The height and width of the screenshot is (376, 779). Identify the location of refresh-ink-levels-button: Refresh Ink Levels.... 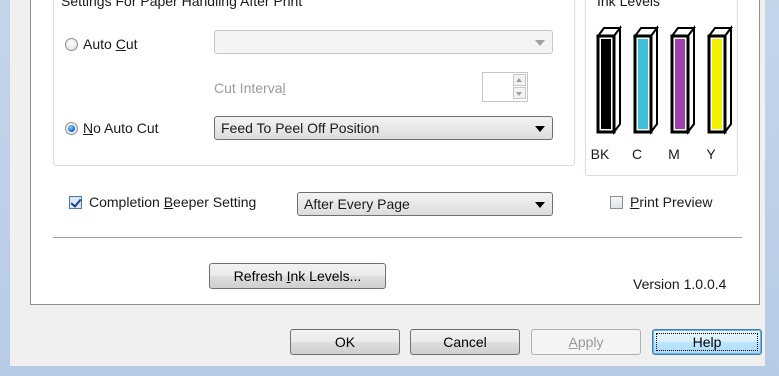
(297, 276).